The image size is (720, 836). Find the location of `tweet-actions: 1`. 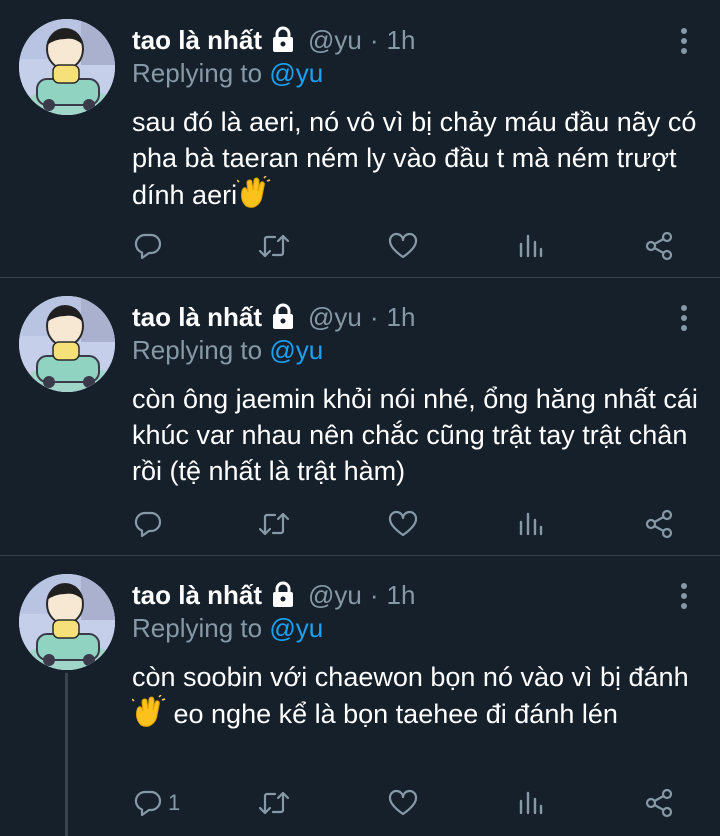

tweet-actions: 1 is located at coordinates (406, 803).